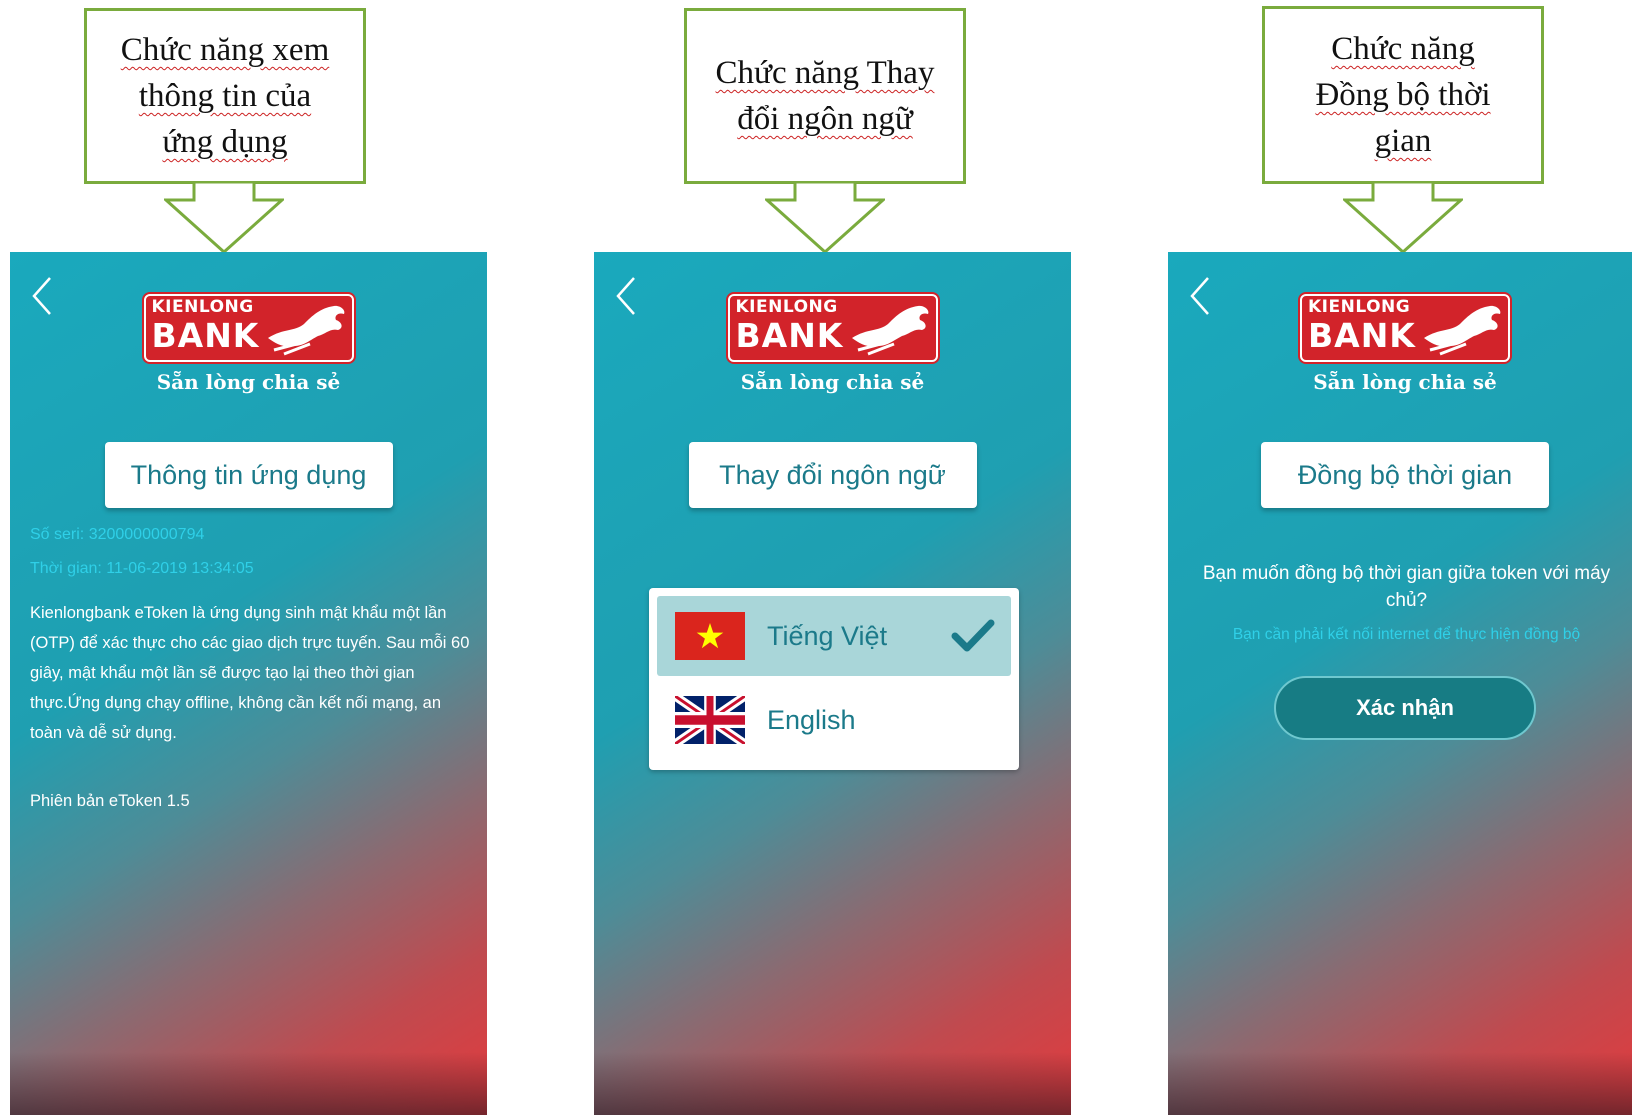 The image size is (1632, 1115). Describe the element at coordinates (710, 720) in the screenshot. I see `uk-flag-icon` at that location.